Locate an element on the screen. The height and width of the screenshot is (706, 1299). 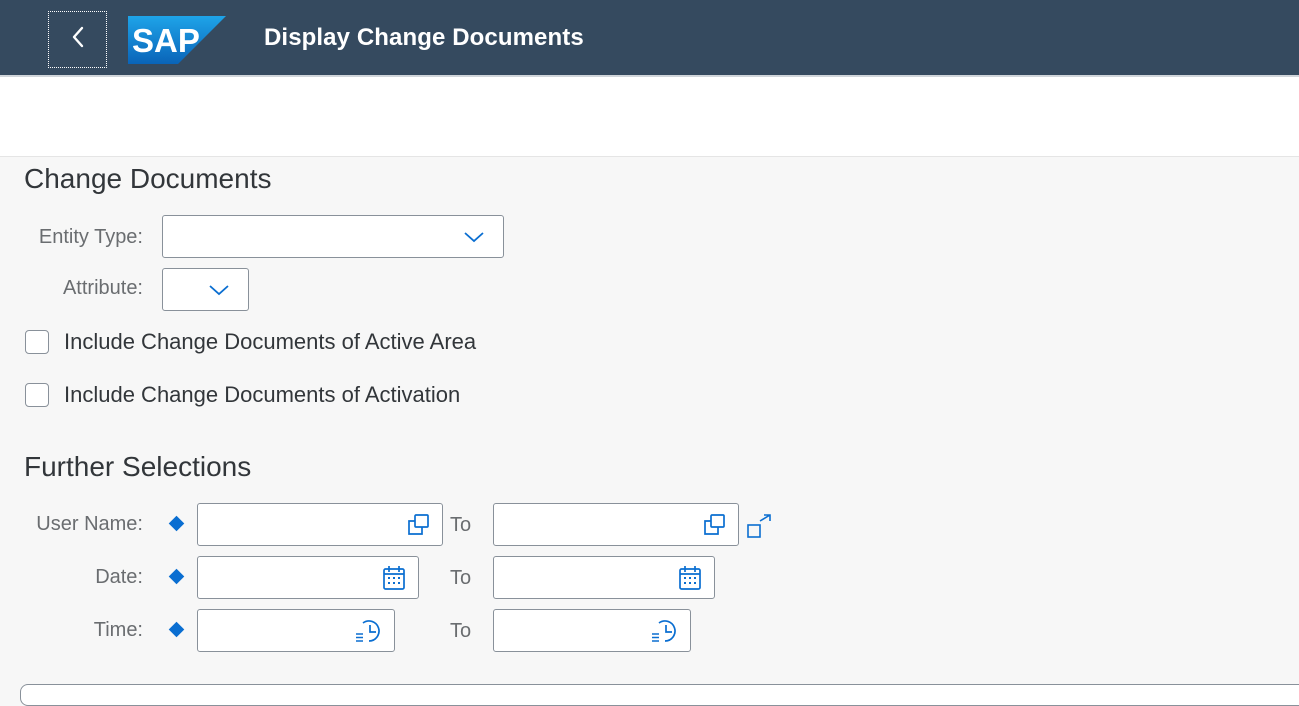
to-label-date: To is located at coordinates (461, 578).